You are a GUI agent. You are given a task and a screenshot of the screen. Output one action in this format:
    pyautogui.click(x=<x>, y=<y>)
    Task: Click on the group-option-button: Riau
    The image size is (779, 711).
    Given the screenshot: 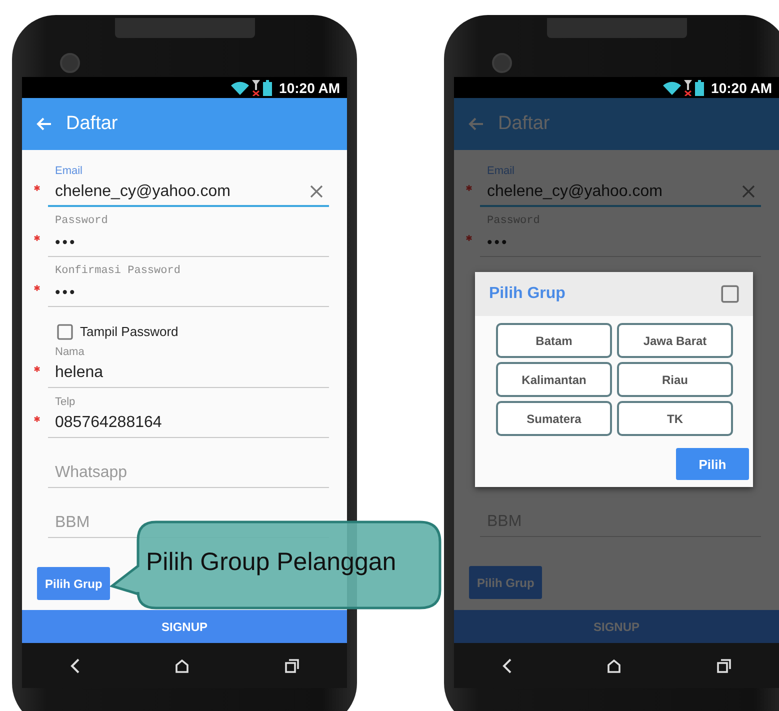 What is the action you would take?
    pyautogui.click(x=675, y=379)
    